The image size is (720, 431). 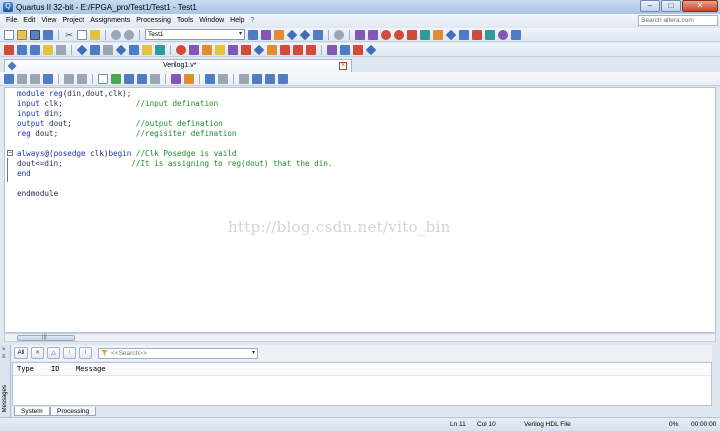 I want to click on menu-project: Project, so click(x=73, y=20).